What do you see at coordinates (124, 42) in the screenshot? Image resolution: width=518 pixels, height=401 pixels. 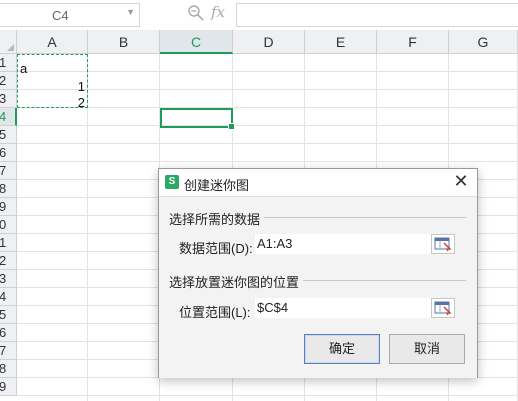 I see `column-header-b: B` at bounding box center [124, 42].